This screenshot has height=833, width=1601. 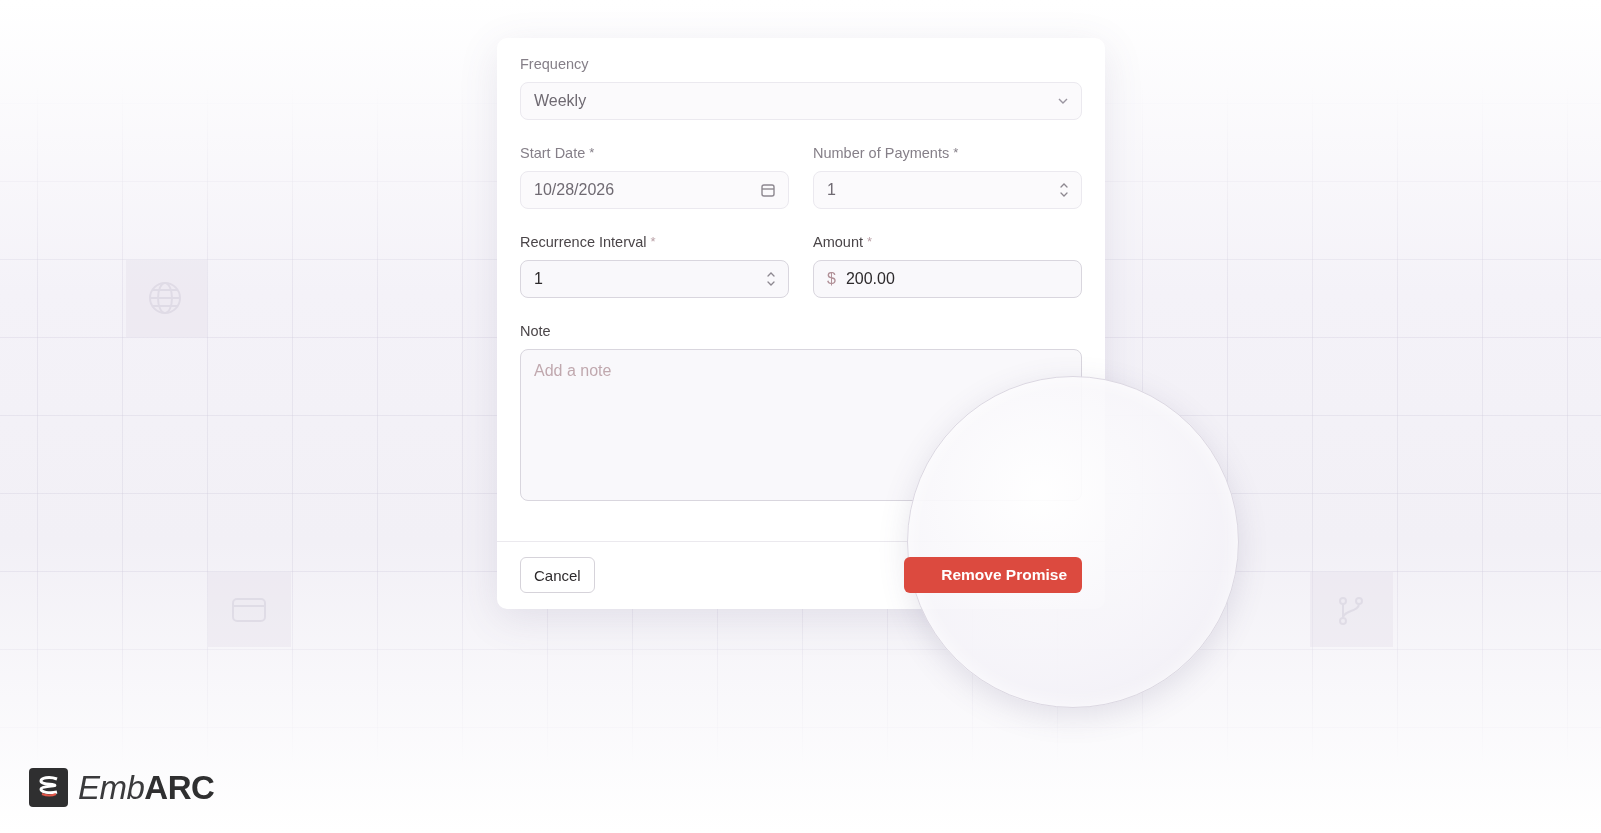 What do you see at coordinates (947, 279) in the screenshot?
I see `amount-field: $ 200.00` at bounding box center [947, 279].